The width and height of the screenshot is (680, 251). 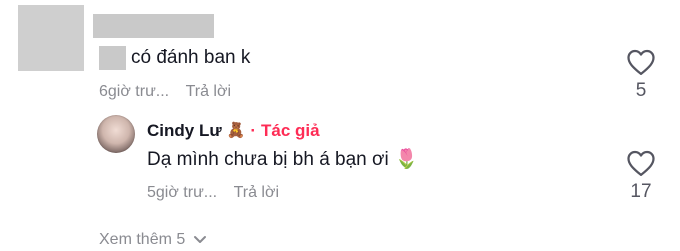 What do you see at coordinates (641, 90) in the screenshot?
I see `like-count: 5` at bounding box center [641, 90].